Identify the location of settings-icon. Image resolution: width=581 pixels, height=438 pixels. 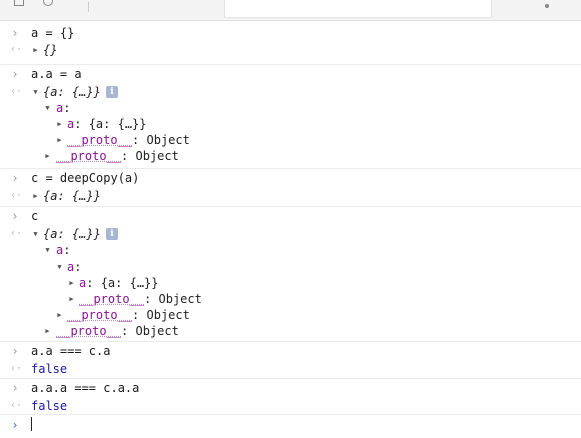
(547, 6).